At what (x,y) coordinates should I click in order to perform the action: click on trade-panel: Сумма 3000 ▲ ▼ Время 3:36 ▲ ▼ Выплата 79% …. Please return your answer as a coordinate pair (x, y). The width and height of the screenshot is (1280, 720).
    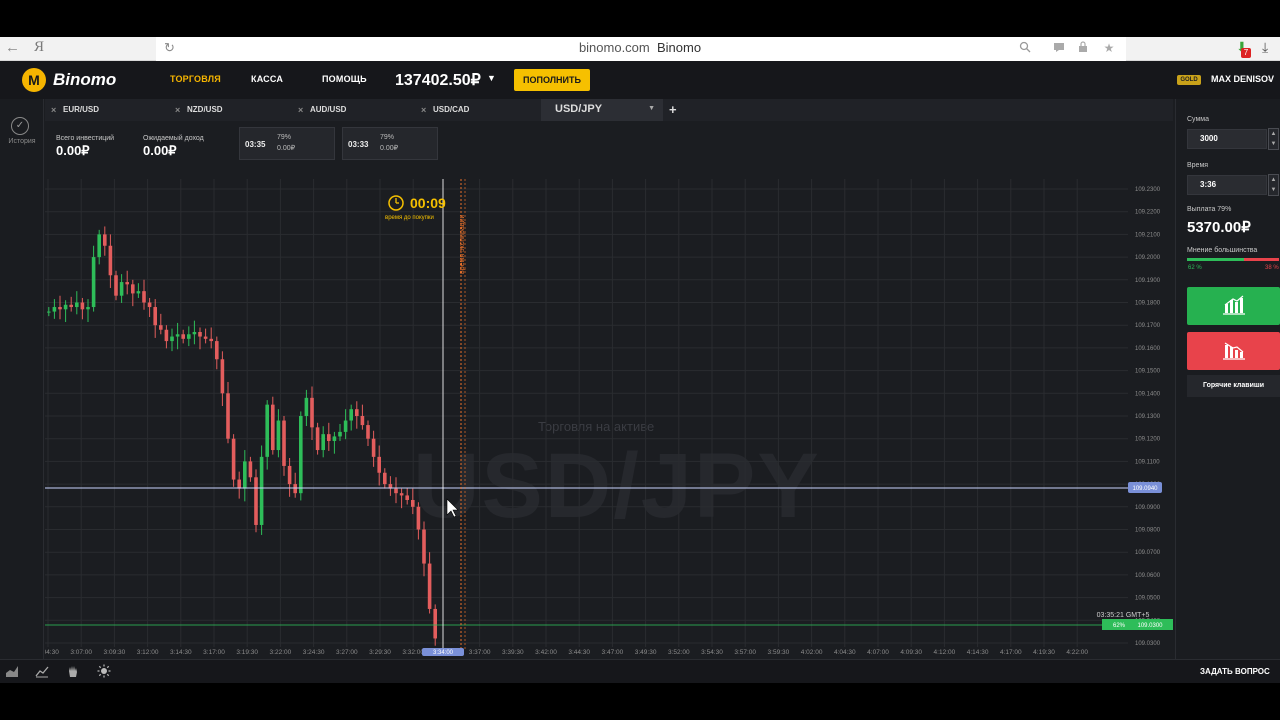
    Looking at the image, I should click on (1227, 379).